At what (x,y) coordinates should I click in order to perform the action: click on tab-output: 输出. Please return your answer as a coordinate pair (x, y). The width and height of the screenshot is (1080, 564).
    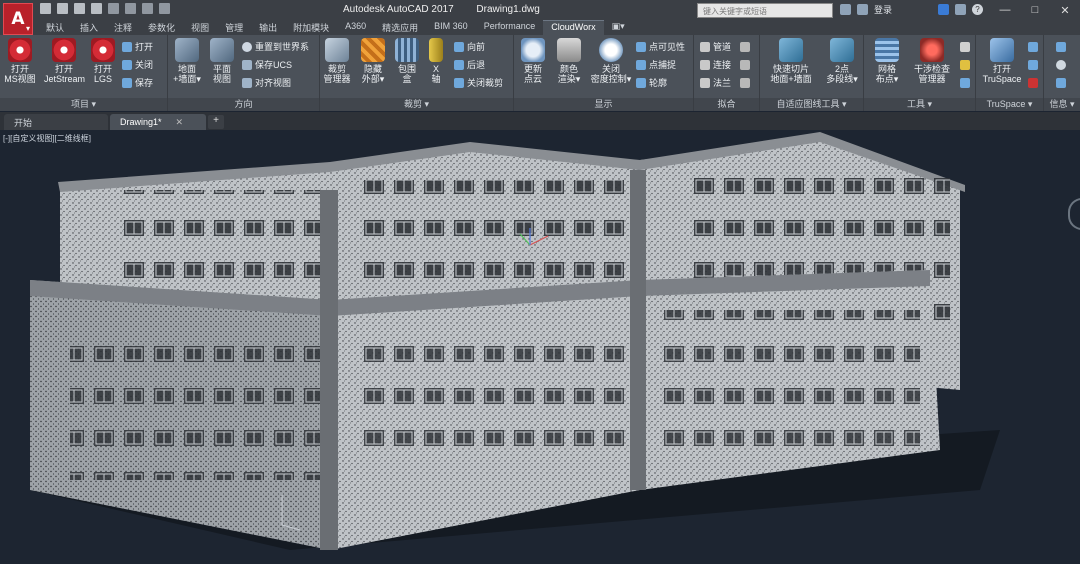
    Looking at the image, I should click on (268, 27).